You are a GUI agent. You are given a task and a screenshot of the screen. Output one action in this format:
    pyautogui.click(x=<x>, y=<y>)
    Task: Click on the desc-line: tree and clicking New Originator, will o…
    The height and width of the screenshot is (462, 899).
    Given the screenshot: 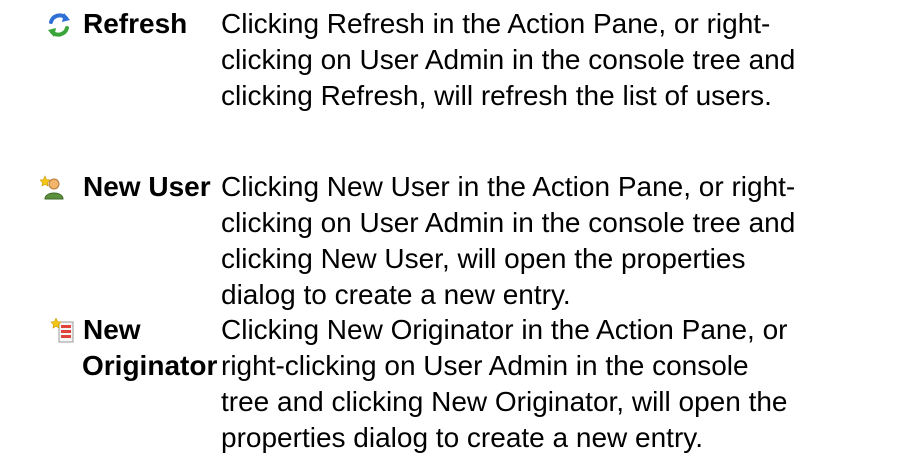 What is the action you would take?
    pyautogui.click(x=504, y=401)
    